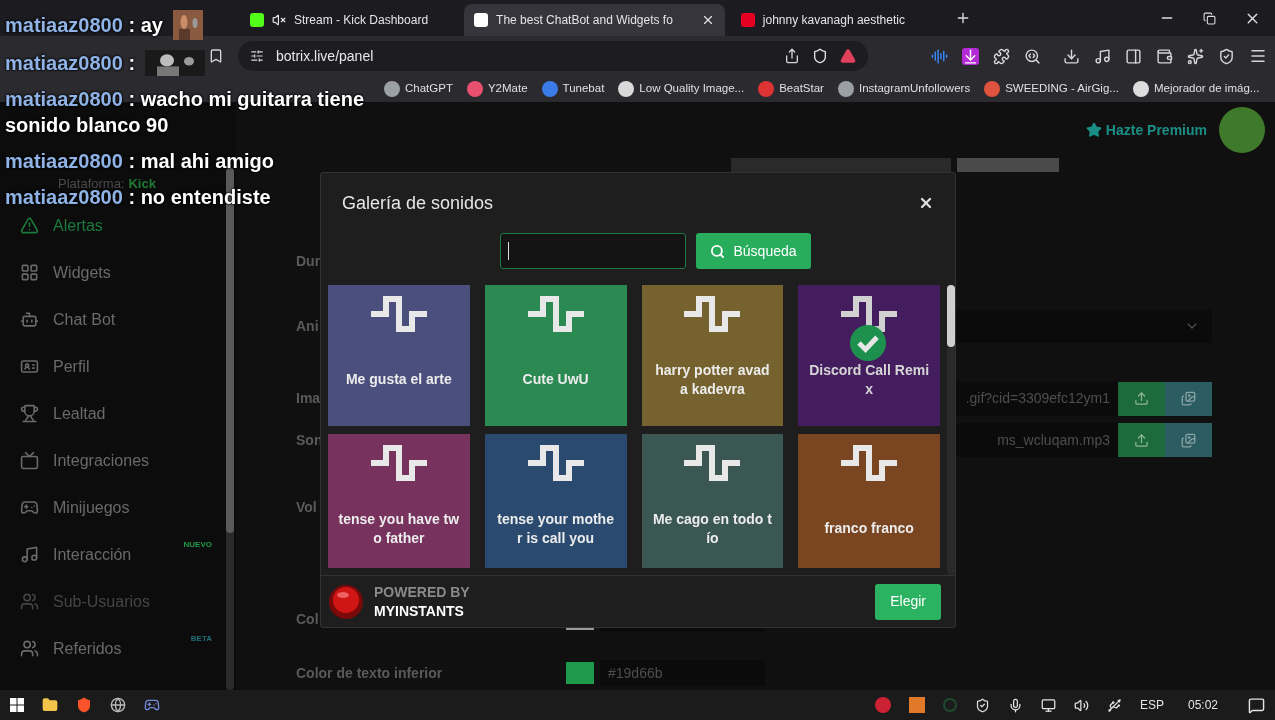 The height and width of the screenshot is (720, 1275). Describe the element at coordinates (1164, 56) in the screenshot. I see `wallet-icon` at that location.